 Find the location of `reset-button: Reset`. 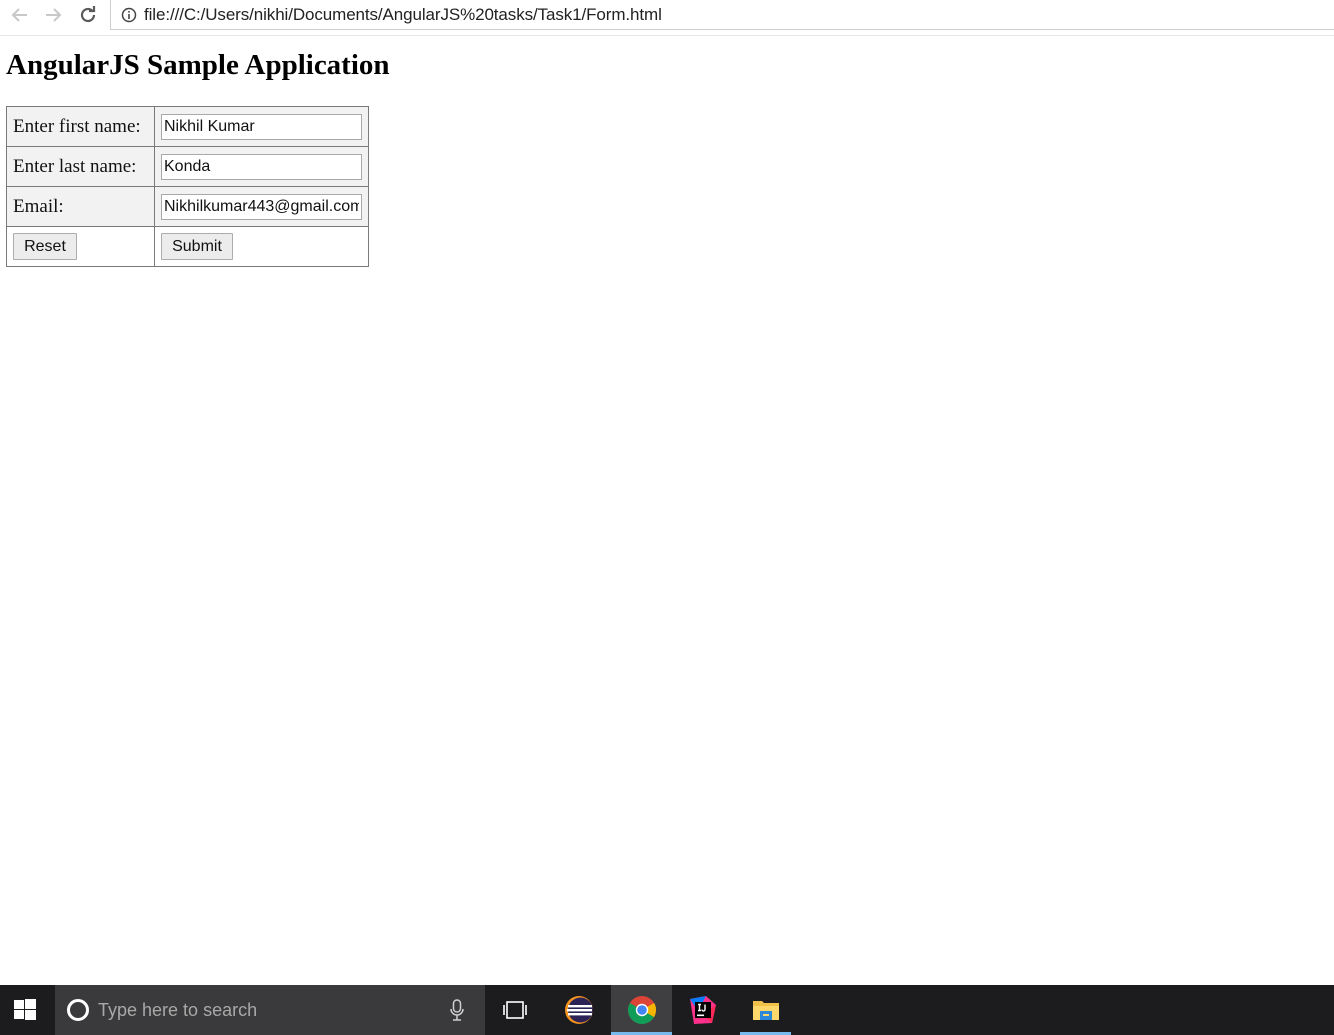

reset-button: Reset is located at coordinates (45, 246).